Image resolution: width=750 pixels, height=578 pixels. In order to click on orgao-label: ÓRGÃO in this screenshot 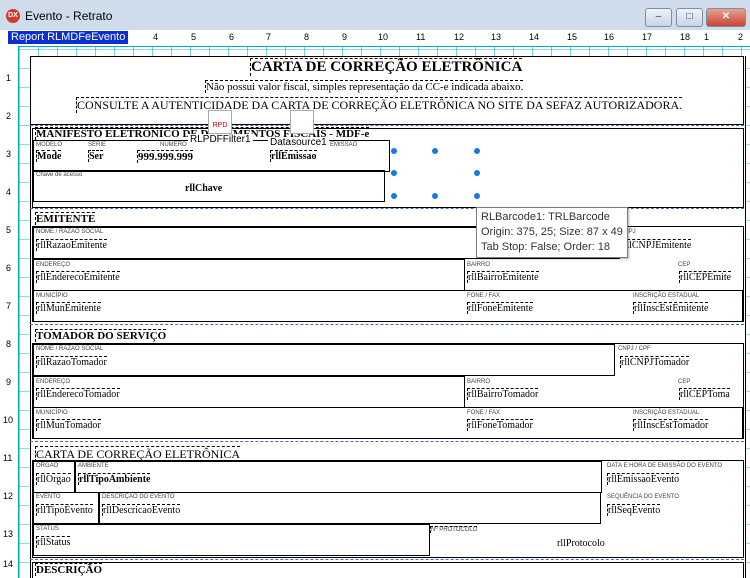, I will do `click(47, 466)`.